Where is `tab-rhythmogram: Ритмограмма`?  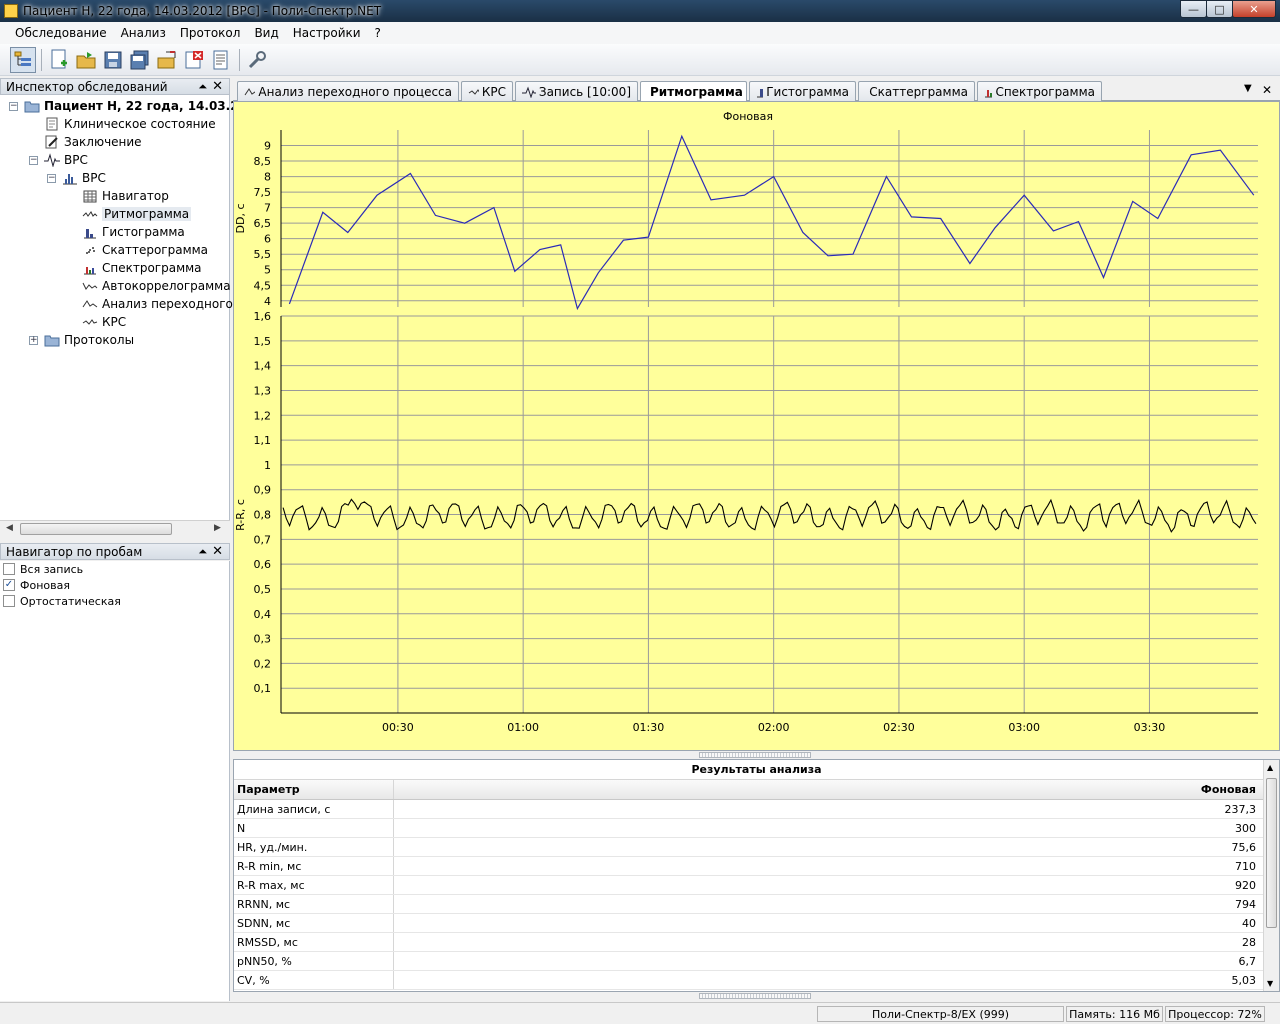
tab-rhythmogram: Ритмограмма is located at coordinates (693, 91).